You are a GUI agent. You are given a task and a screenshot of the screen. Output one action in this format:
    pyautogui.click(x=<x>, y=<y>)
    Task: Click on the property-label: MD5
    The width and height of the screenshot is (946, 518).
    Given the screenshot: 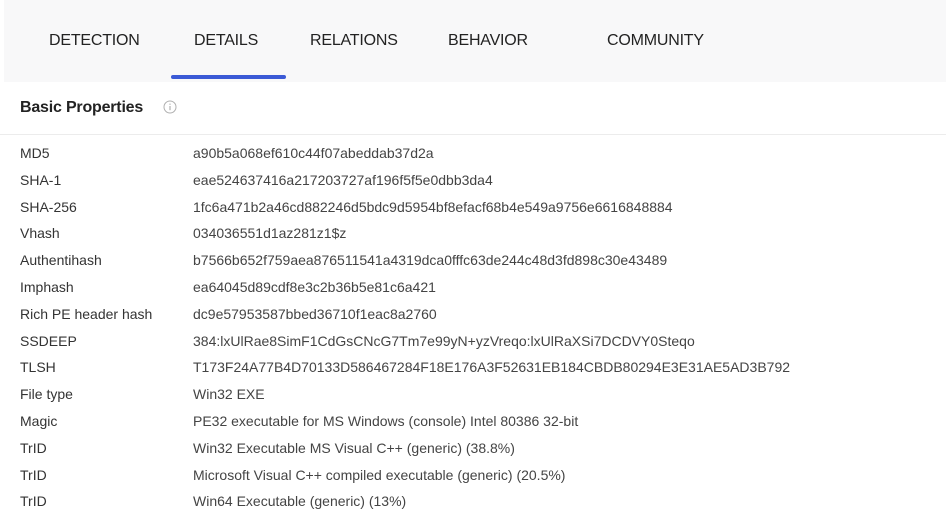 What is the action you would take?
    pyautogui.click(x=35, y=153)
    